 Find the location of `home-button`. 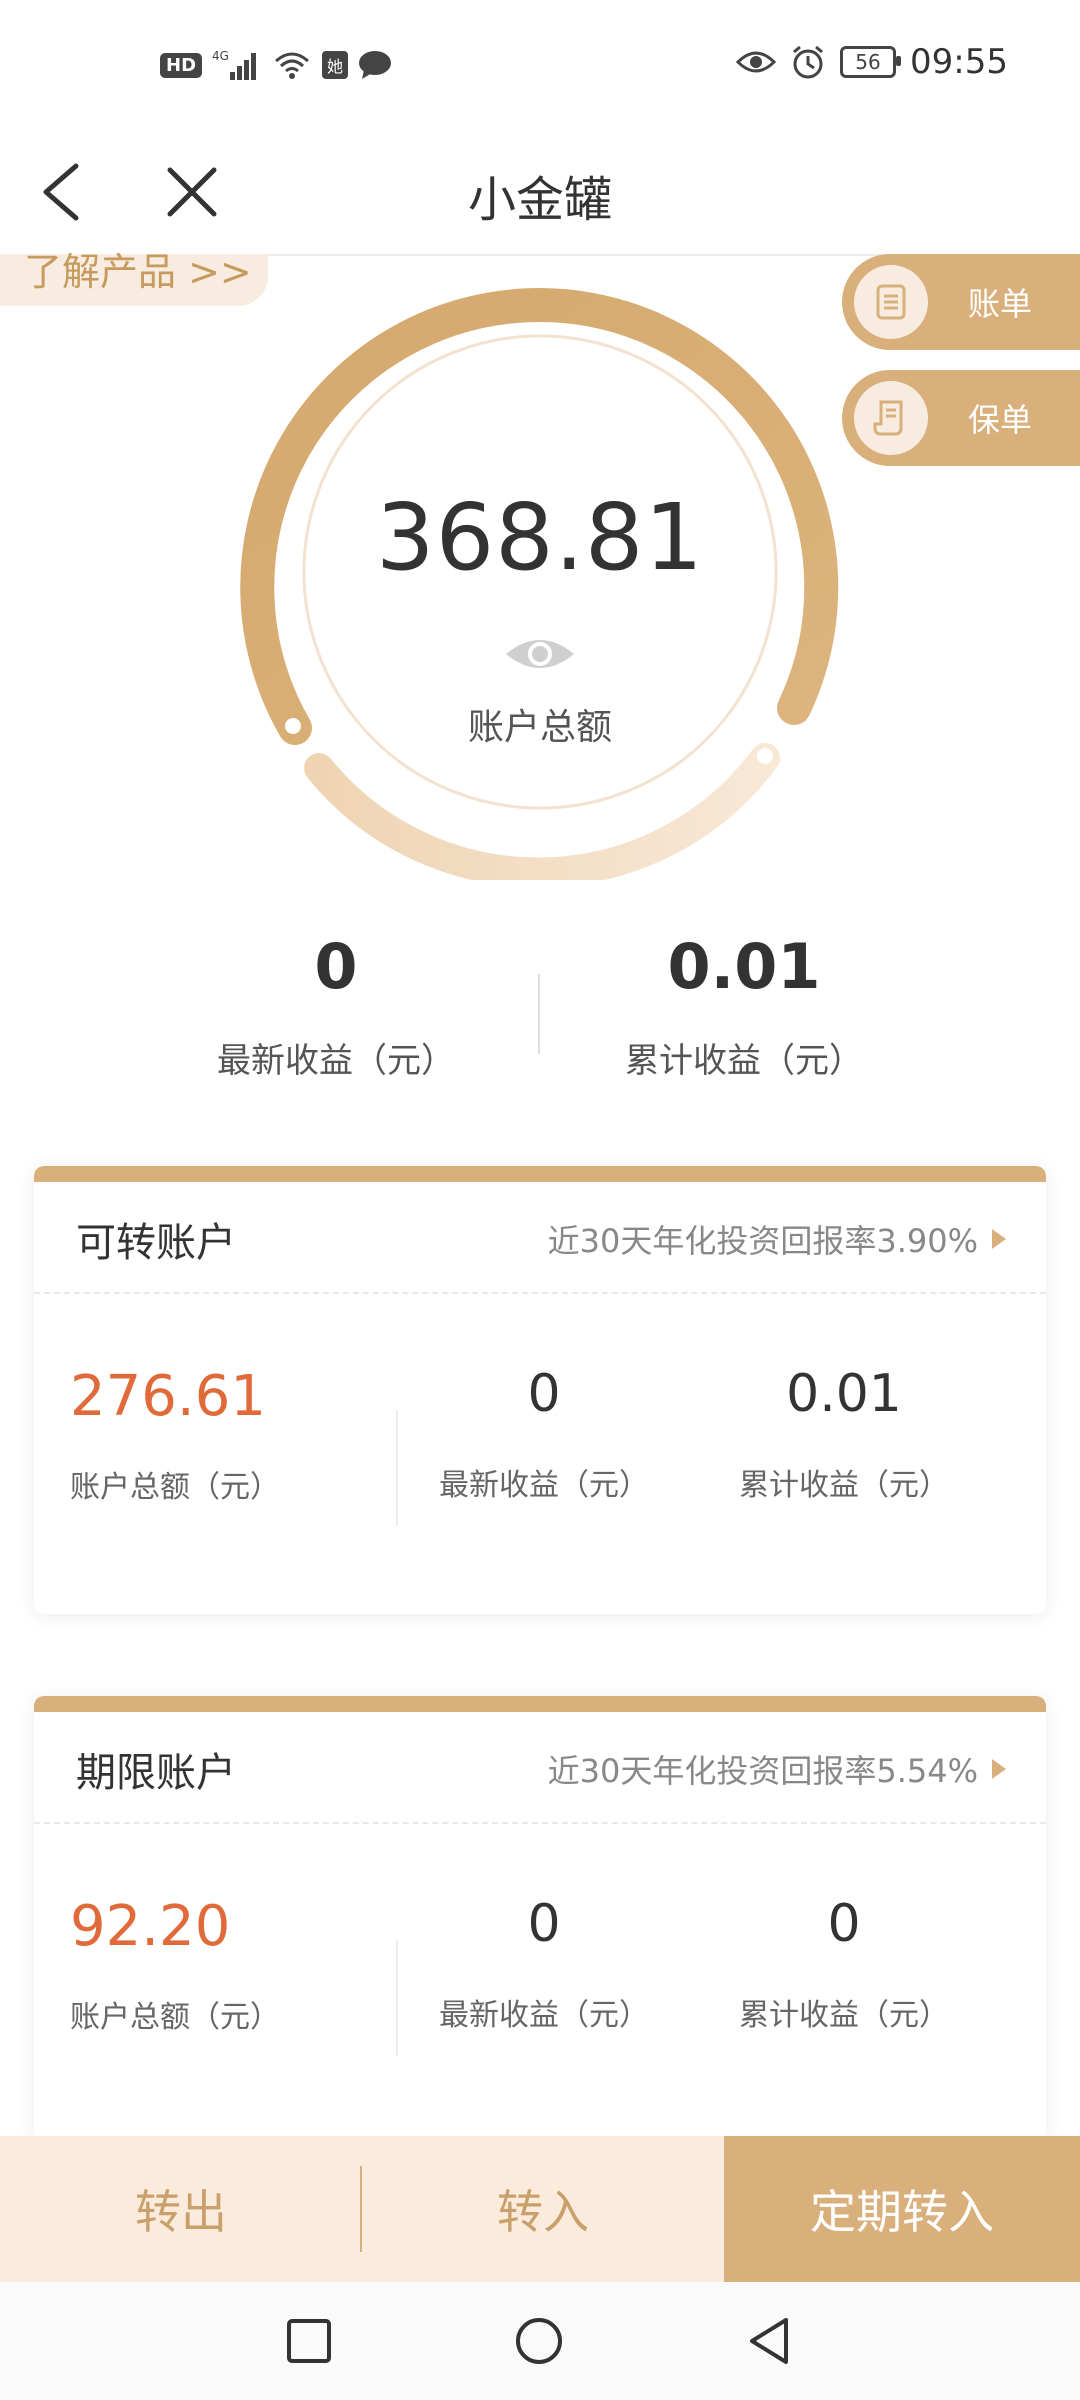

home-button is located at coordinates (539, 2341).